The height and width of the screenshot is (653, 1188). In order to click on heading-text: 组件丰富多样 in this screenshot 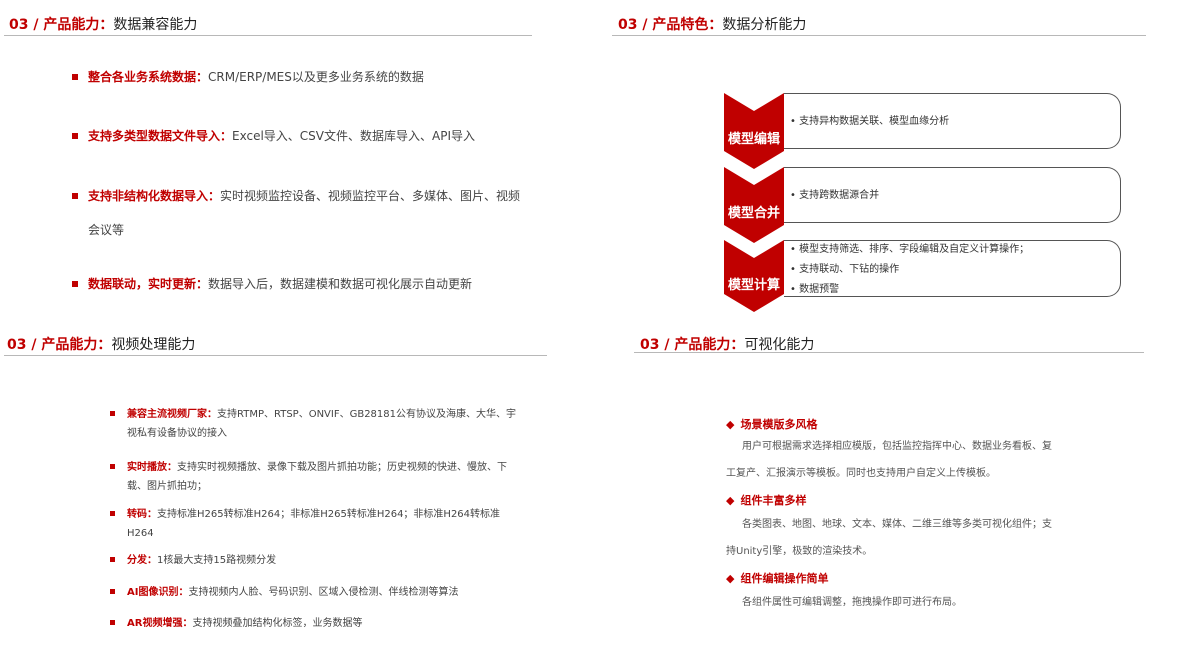, I will do `click(773, 500)`.